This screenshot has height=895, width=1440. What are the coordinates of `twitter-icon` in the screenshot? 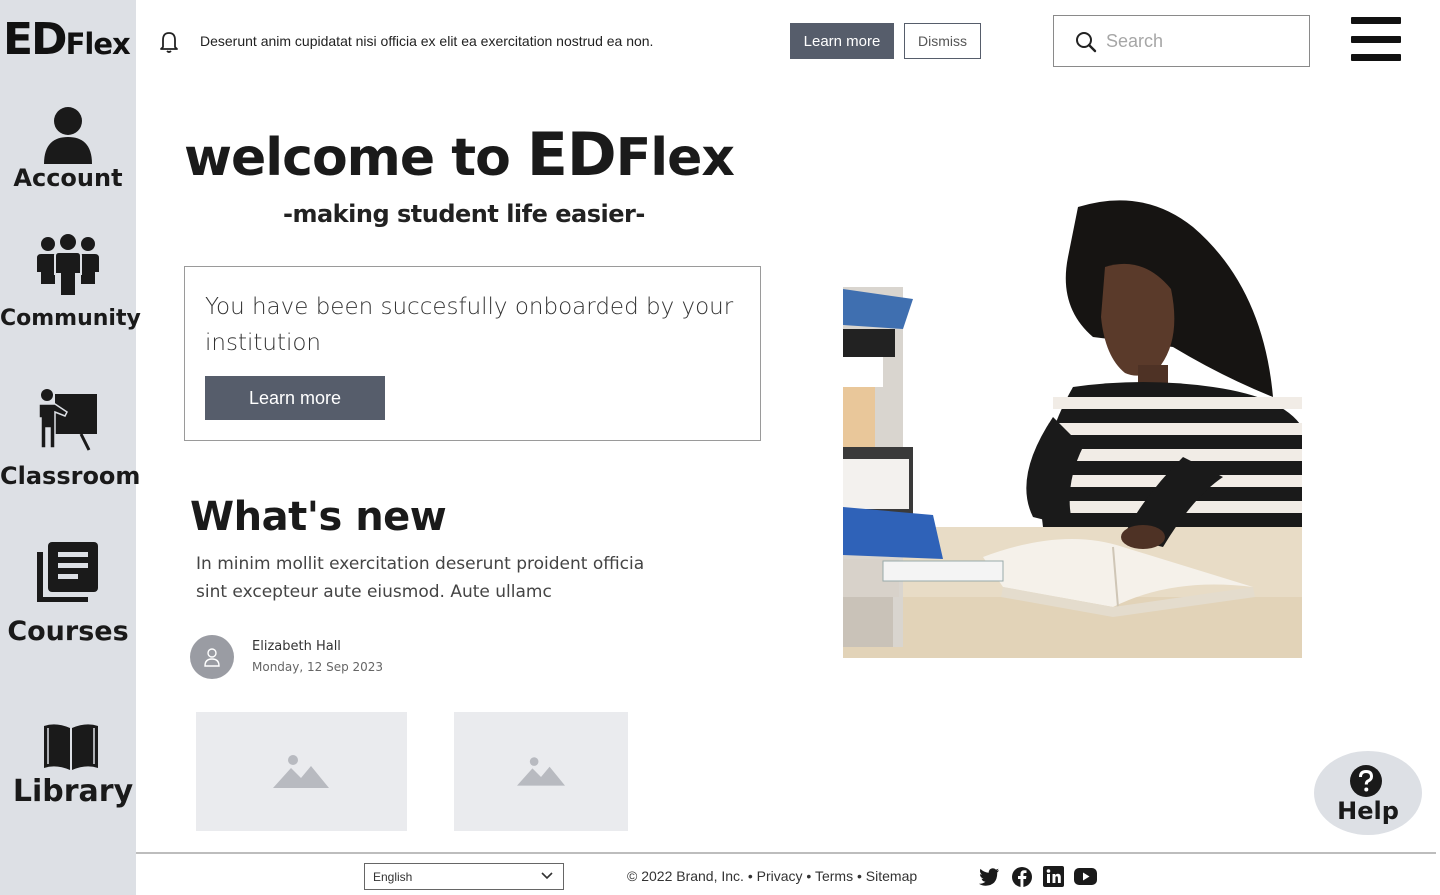 It's located at (989, 877).